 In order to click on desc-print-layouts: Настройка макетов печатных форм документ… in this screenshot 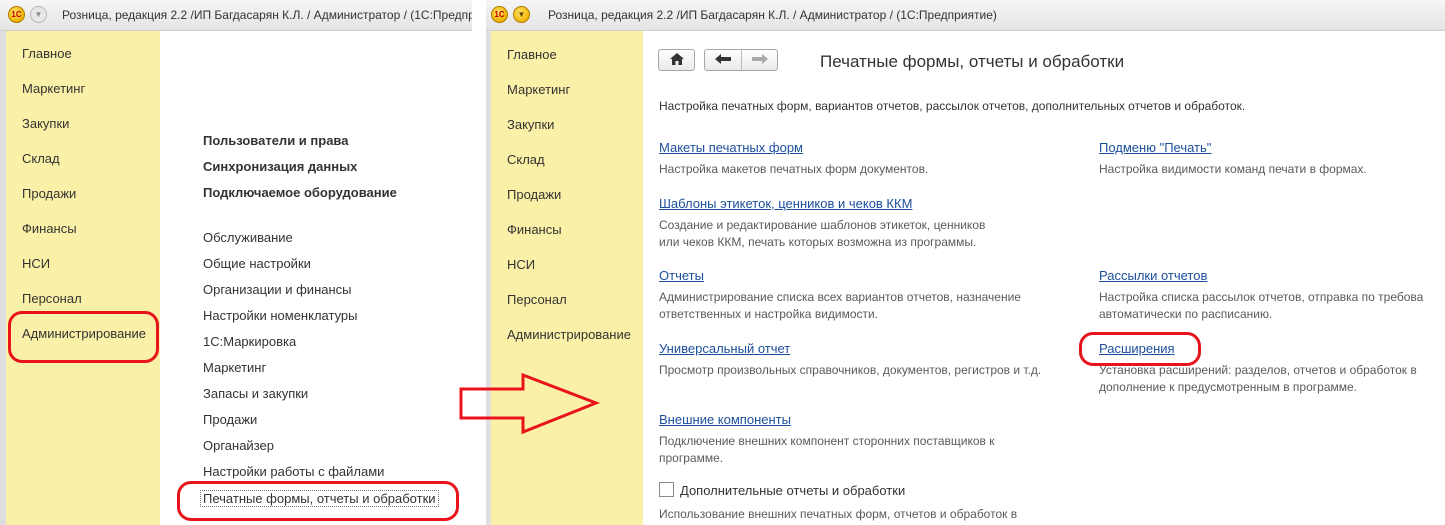, I will do `click(794, 169)`.